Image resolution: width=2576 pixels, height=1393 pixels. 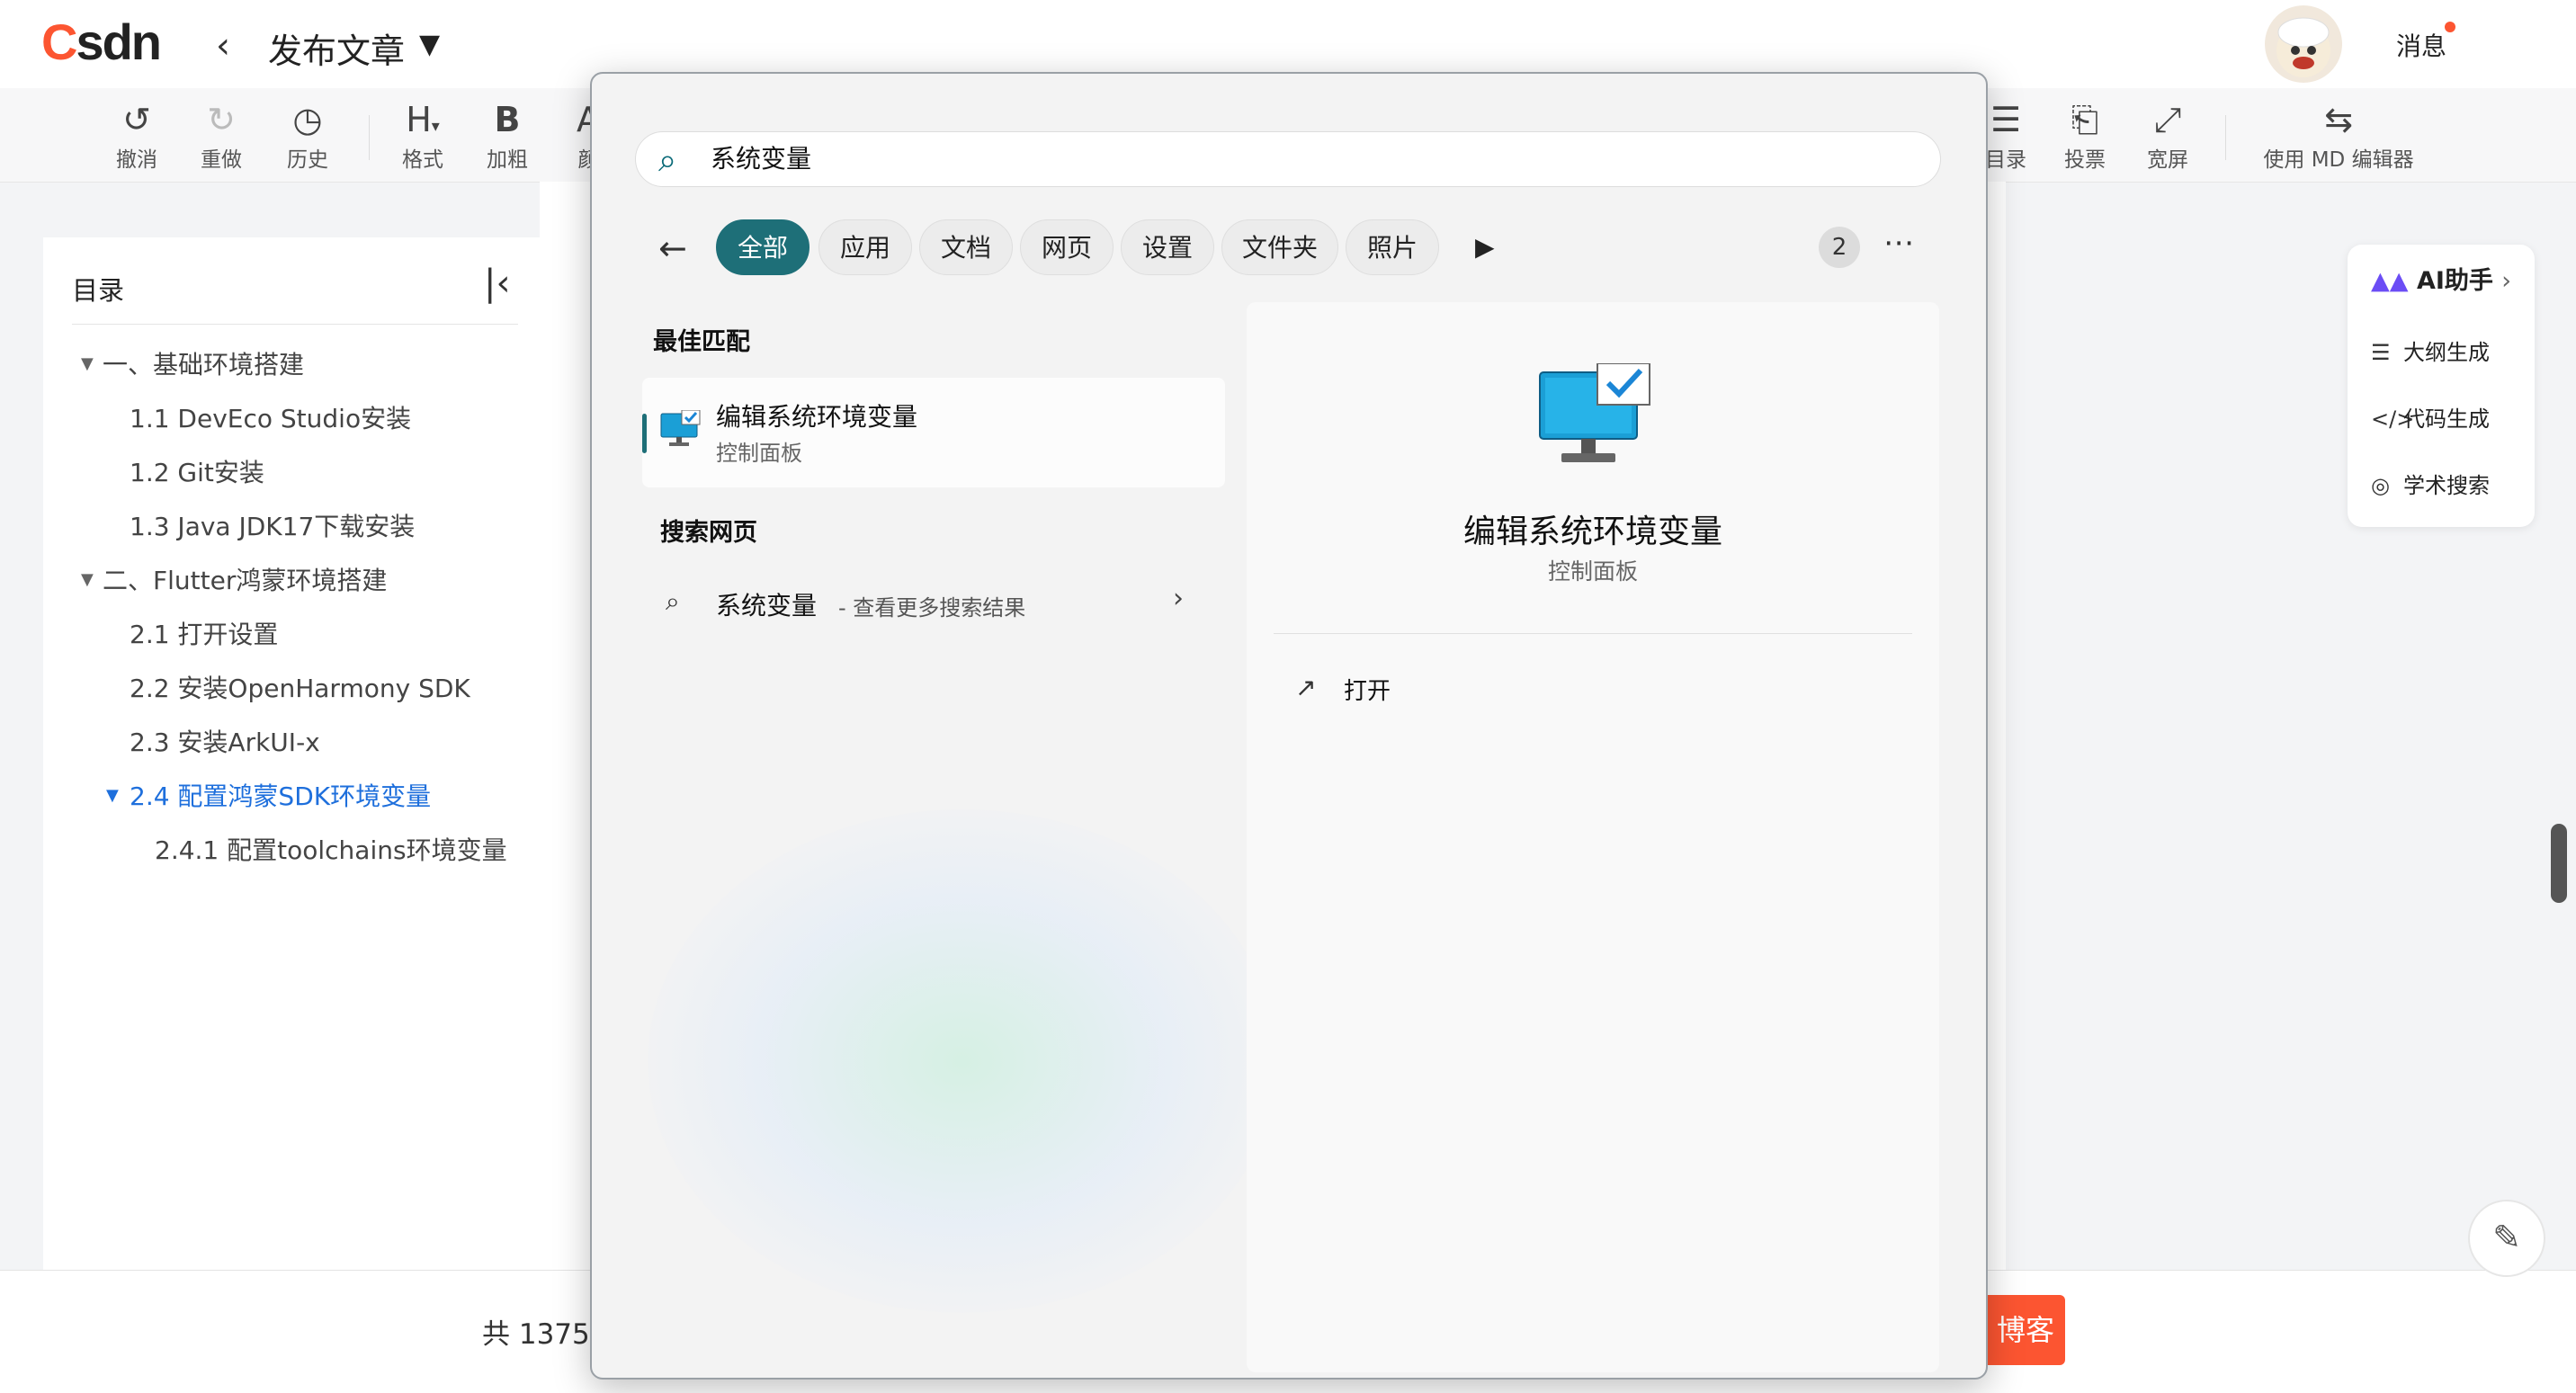 I want to click on preview-title: 编辑系统环境变量, so click(x=1592, y=531).